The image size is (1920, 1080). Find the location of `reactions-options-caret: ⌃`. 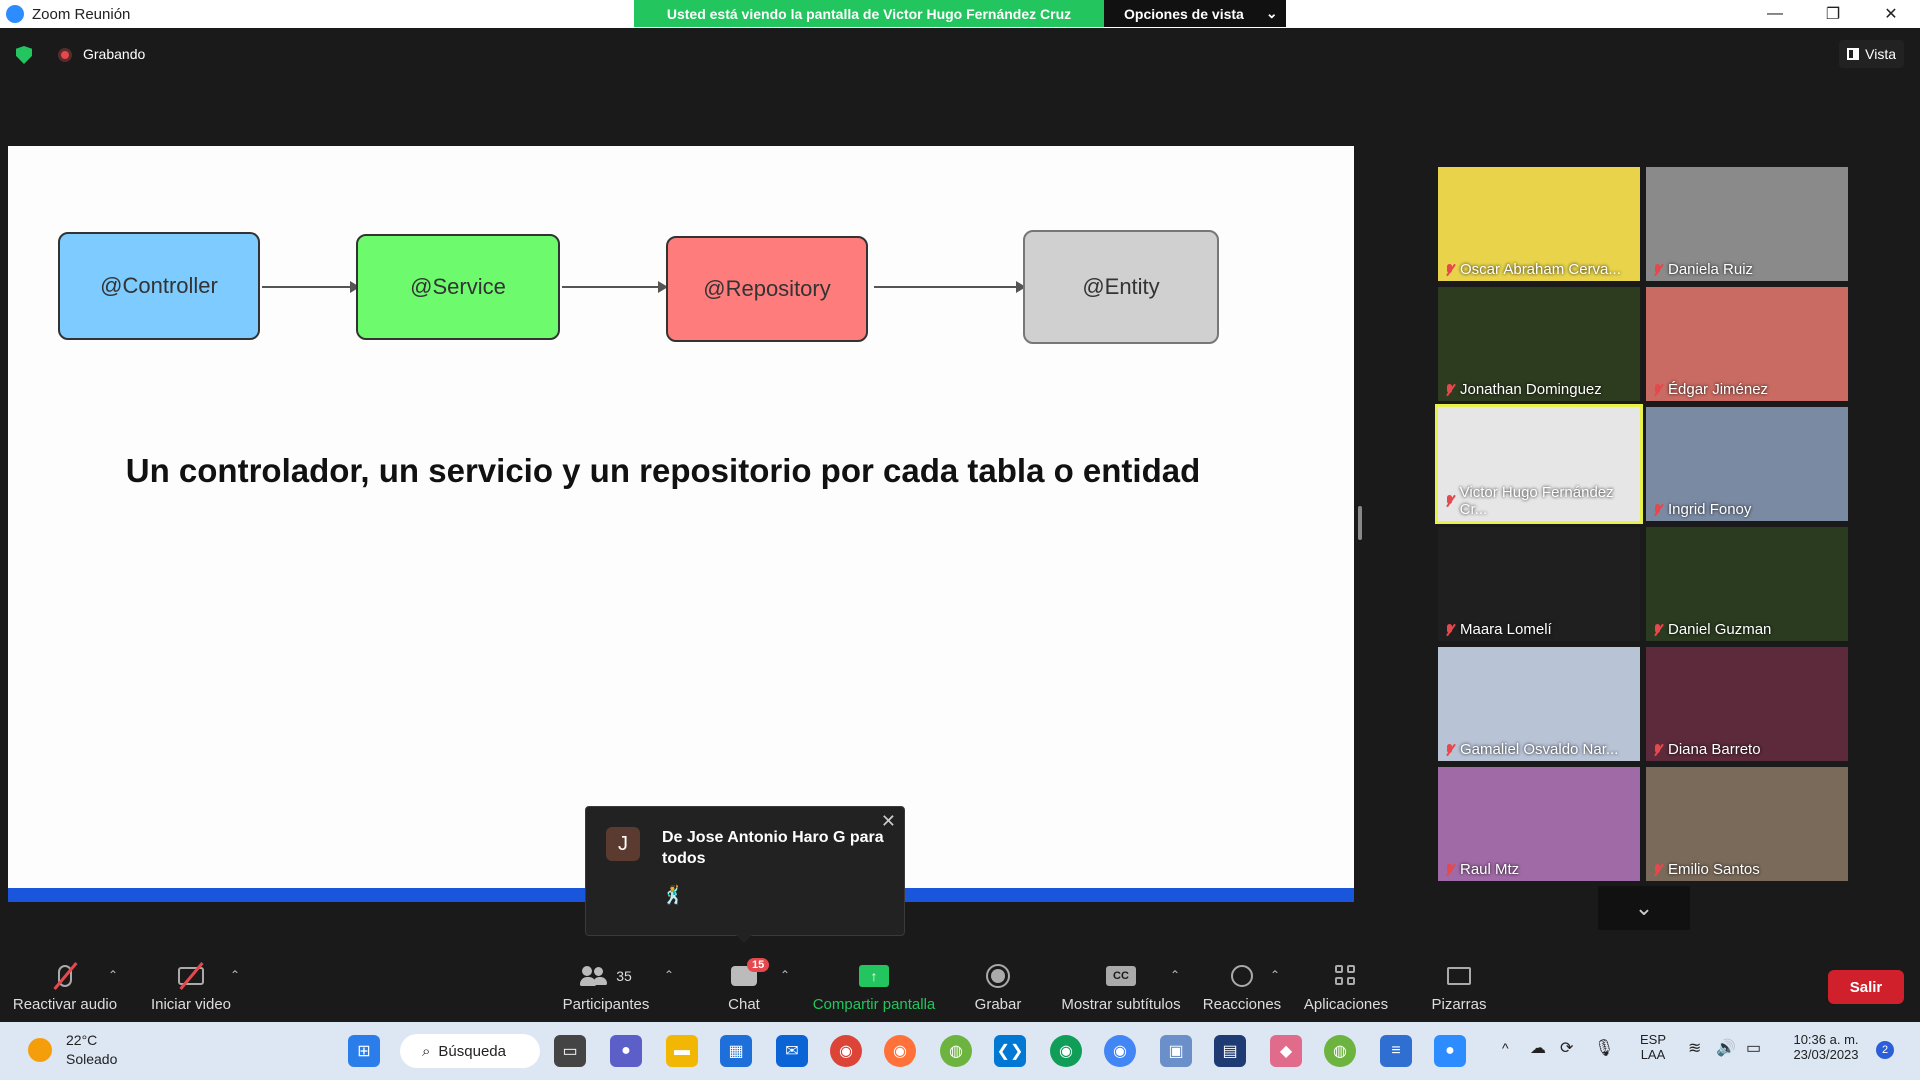

reactions-options-caret: ⌃ is located at coordinates (1275, 975).